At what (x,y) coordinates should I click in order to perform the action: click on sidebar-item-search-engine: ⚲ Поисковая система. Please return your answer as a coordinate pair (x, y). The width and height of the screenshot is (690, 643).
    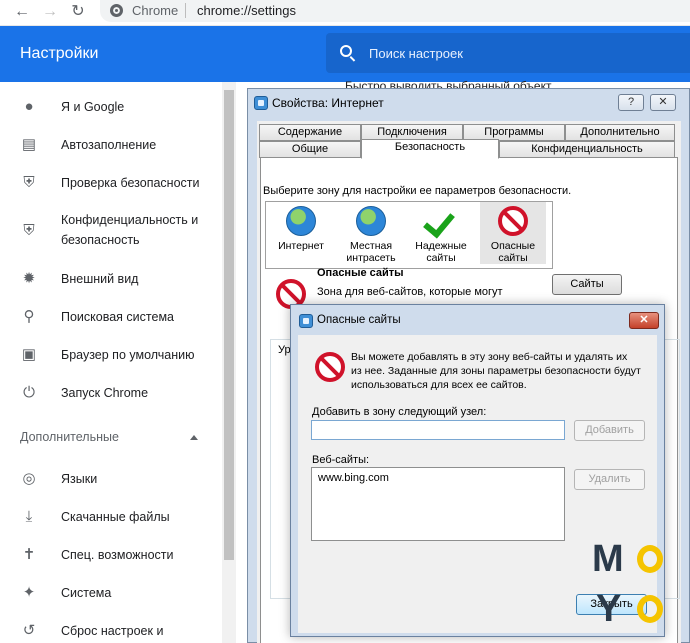
    Looking at the image, I should click on (110, 317).